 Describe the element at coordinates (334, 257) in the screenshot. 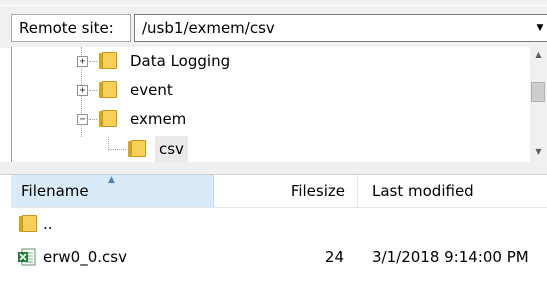

I see `file-size: 24` at that location.